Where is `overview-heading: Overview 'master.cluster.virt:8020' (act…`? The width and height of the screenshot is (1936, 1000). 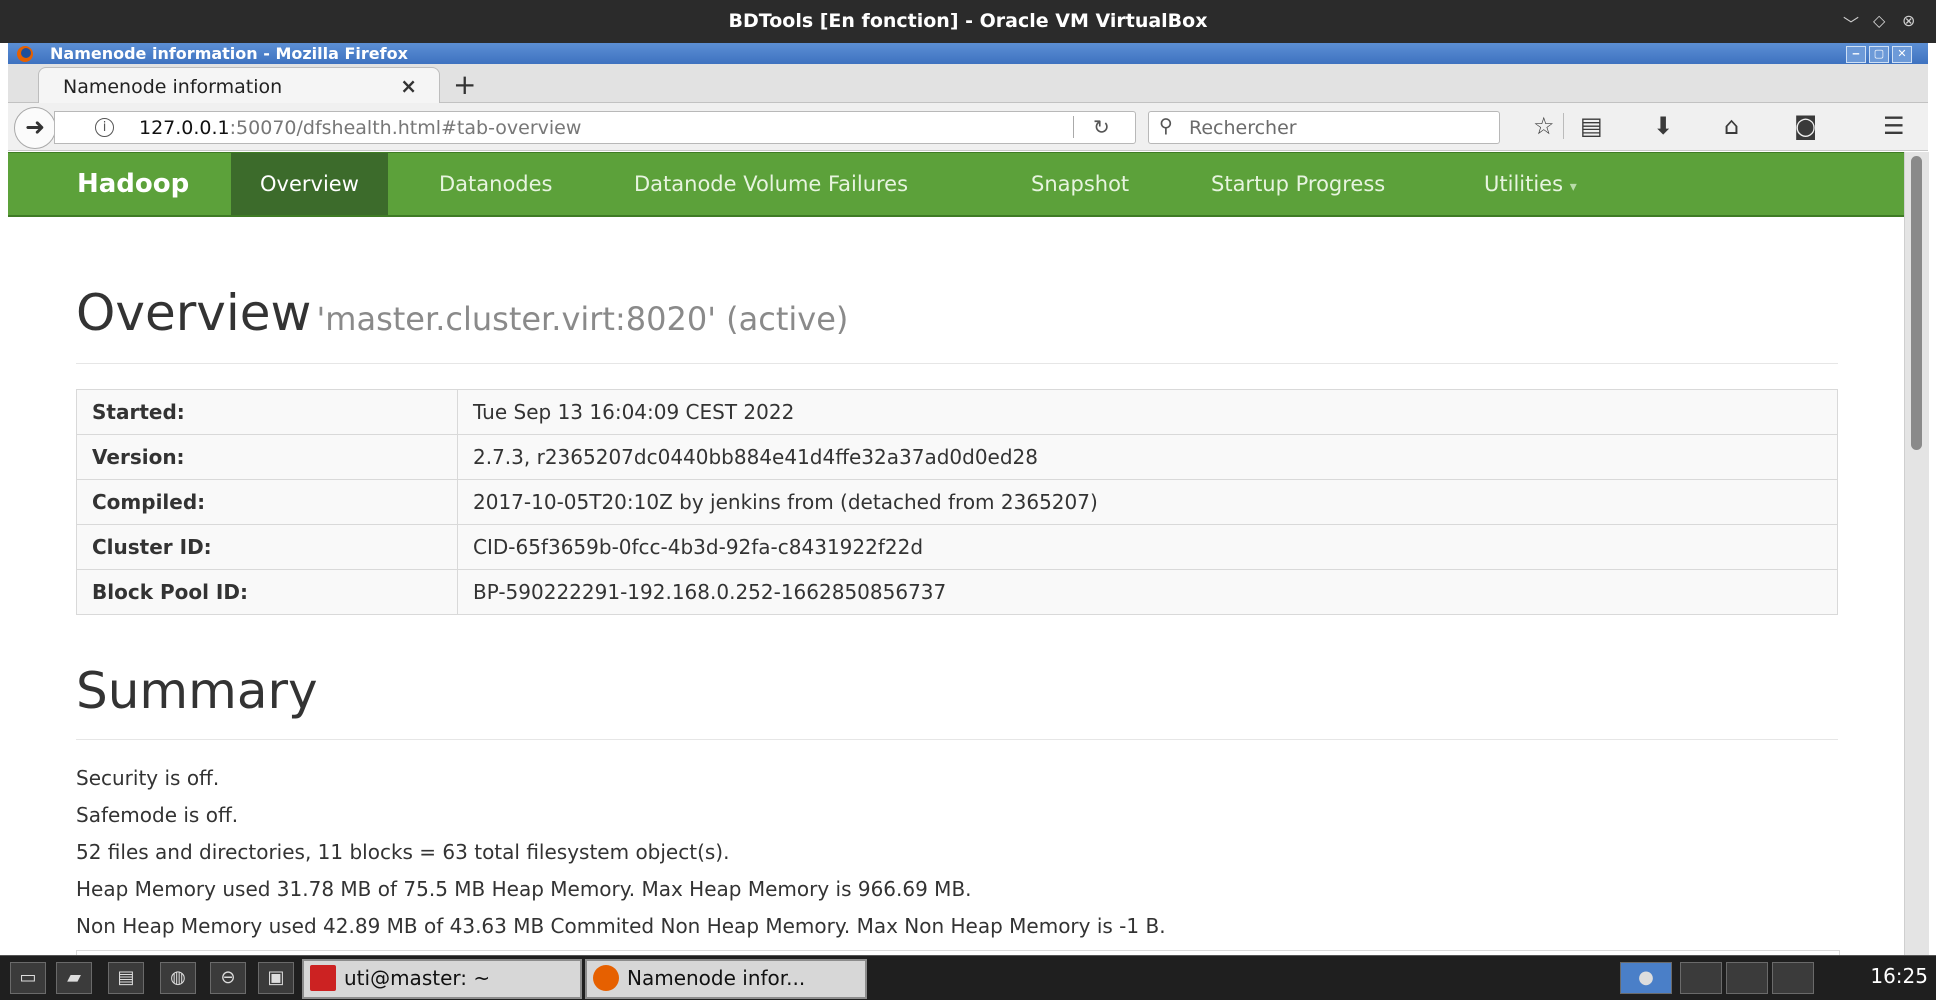 overview-heading: Overview 'master.cluster.virt:8020' (act… is located at coordinates (462, 313).